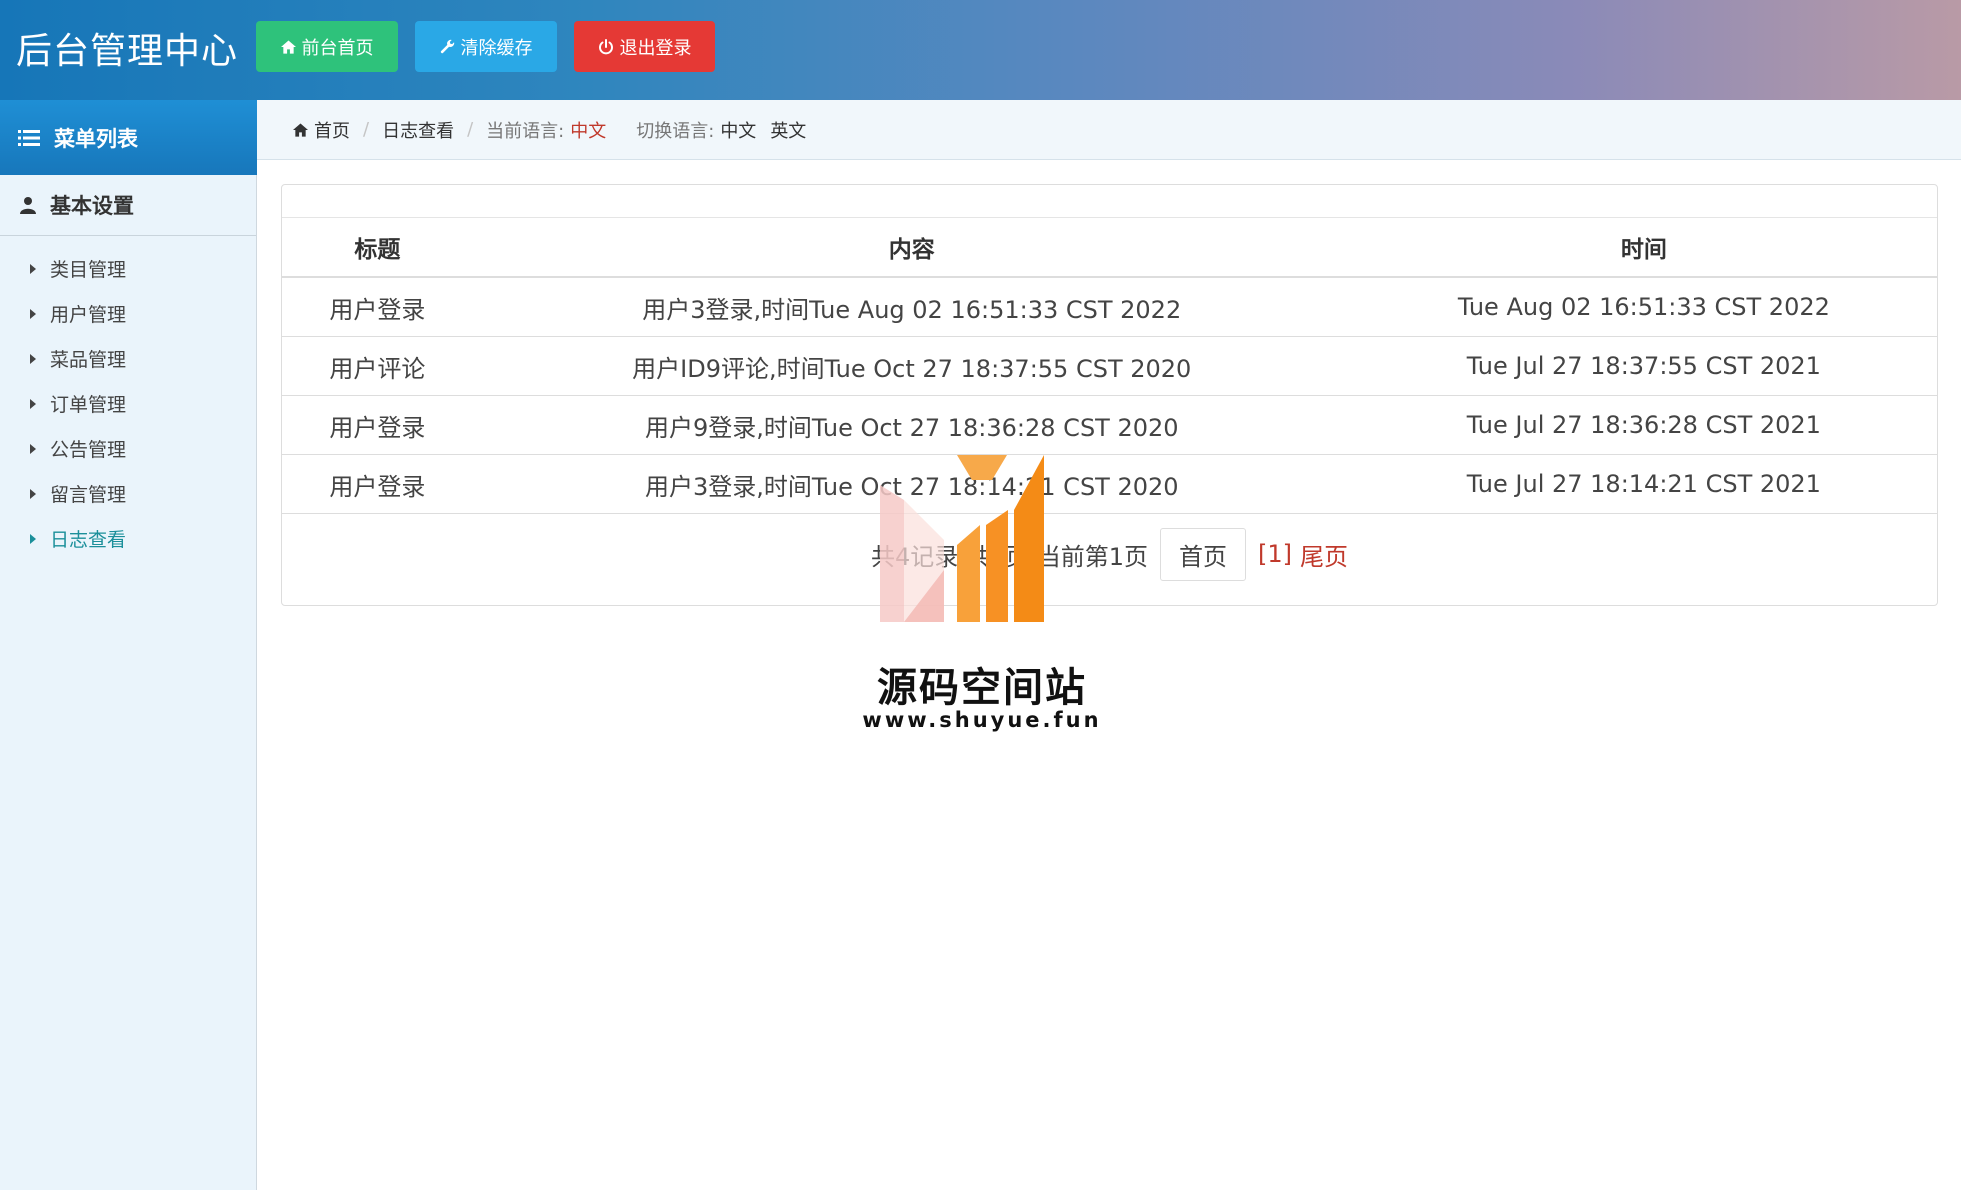 Image resolution: width=1961 pixels, height=1190 pixels. I want to click on brand-title: 后台管理中心, so click(127, 51).